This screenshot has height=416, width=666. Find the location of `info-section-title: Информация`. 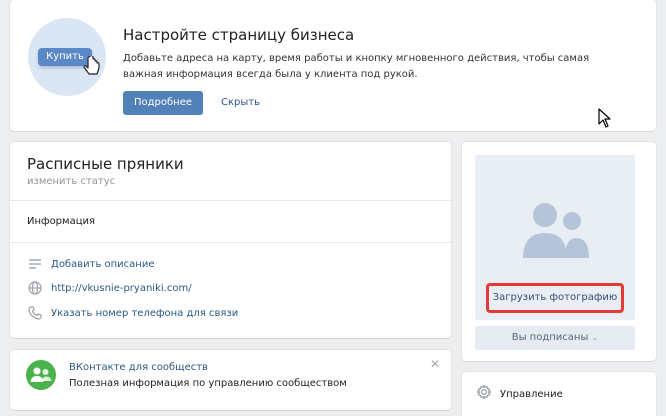

info-section-title: Информация is located at coordinates (61, 221).